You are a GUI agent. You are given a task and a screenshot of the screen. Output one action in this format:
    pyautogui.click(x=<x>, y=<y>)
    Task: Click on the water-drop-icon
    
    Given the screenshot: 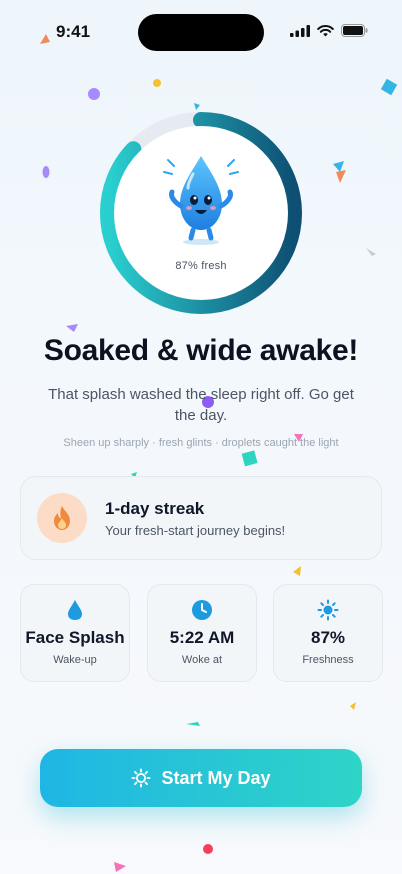 What is the action you would take?
    pyautogui.click(x=75, y=610)
    